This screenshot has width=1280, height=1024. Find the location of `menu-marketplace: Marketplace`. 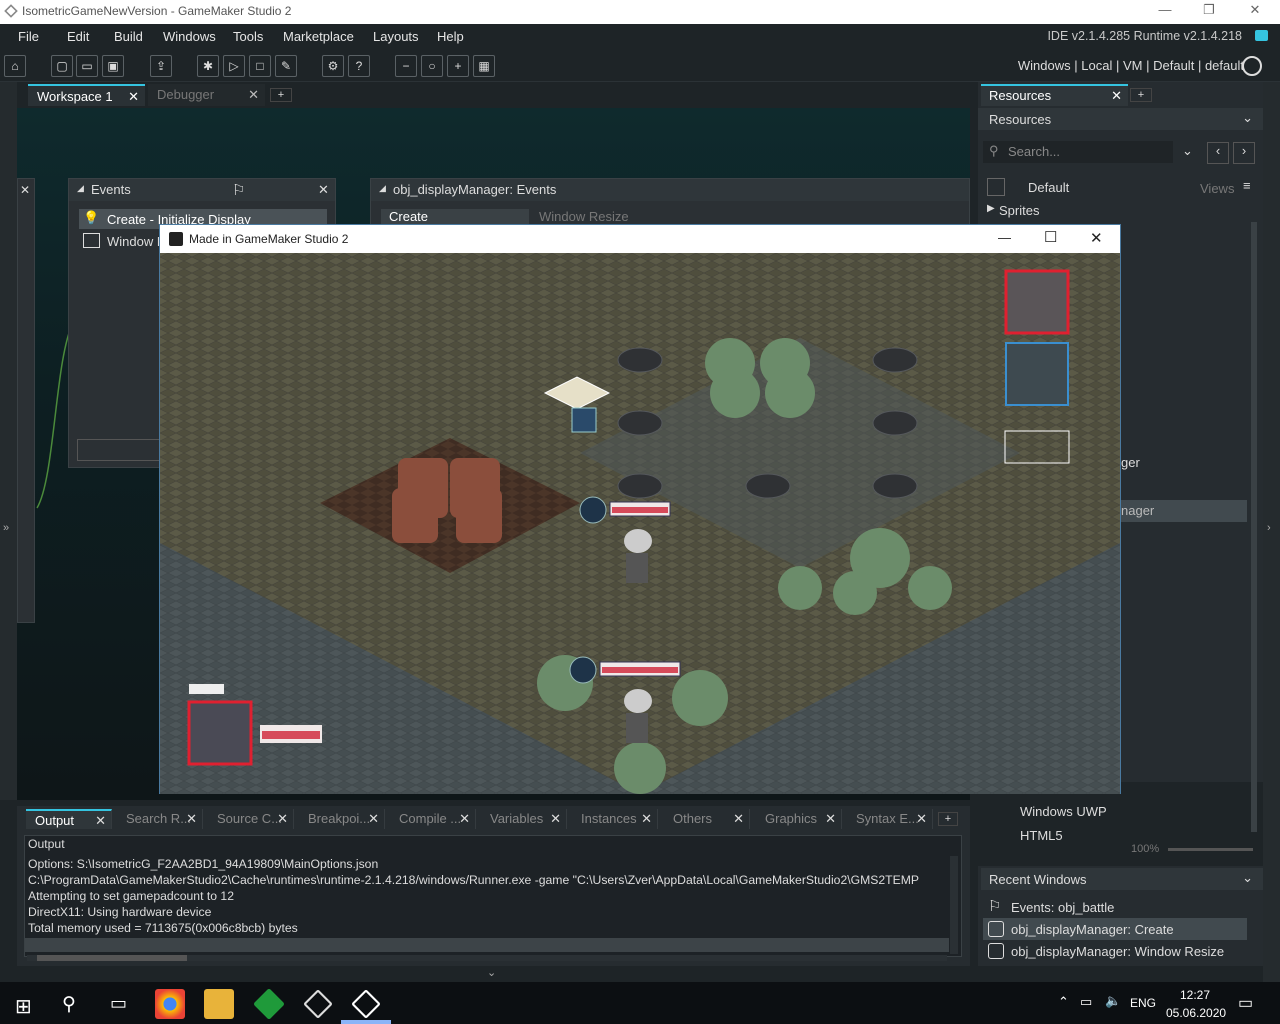

menu-marketplace: Marketplace is located at coordinates (318, 36).